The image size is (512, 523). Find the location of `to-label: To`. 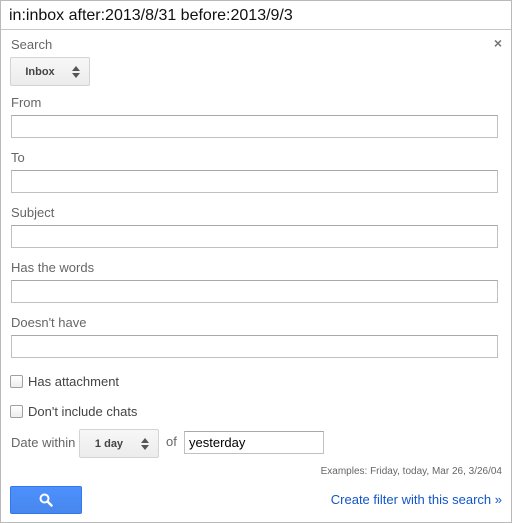

to-label: To is located at coordinates (18, 157).